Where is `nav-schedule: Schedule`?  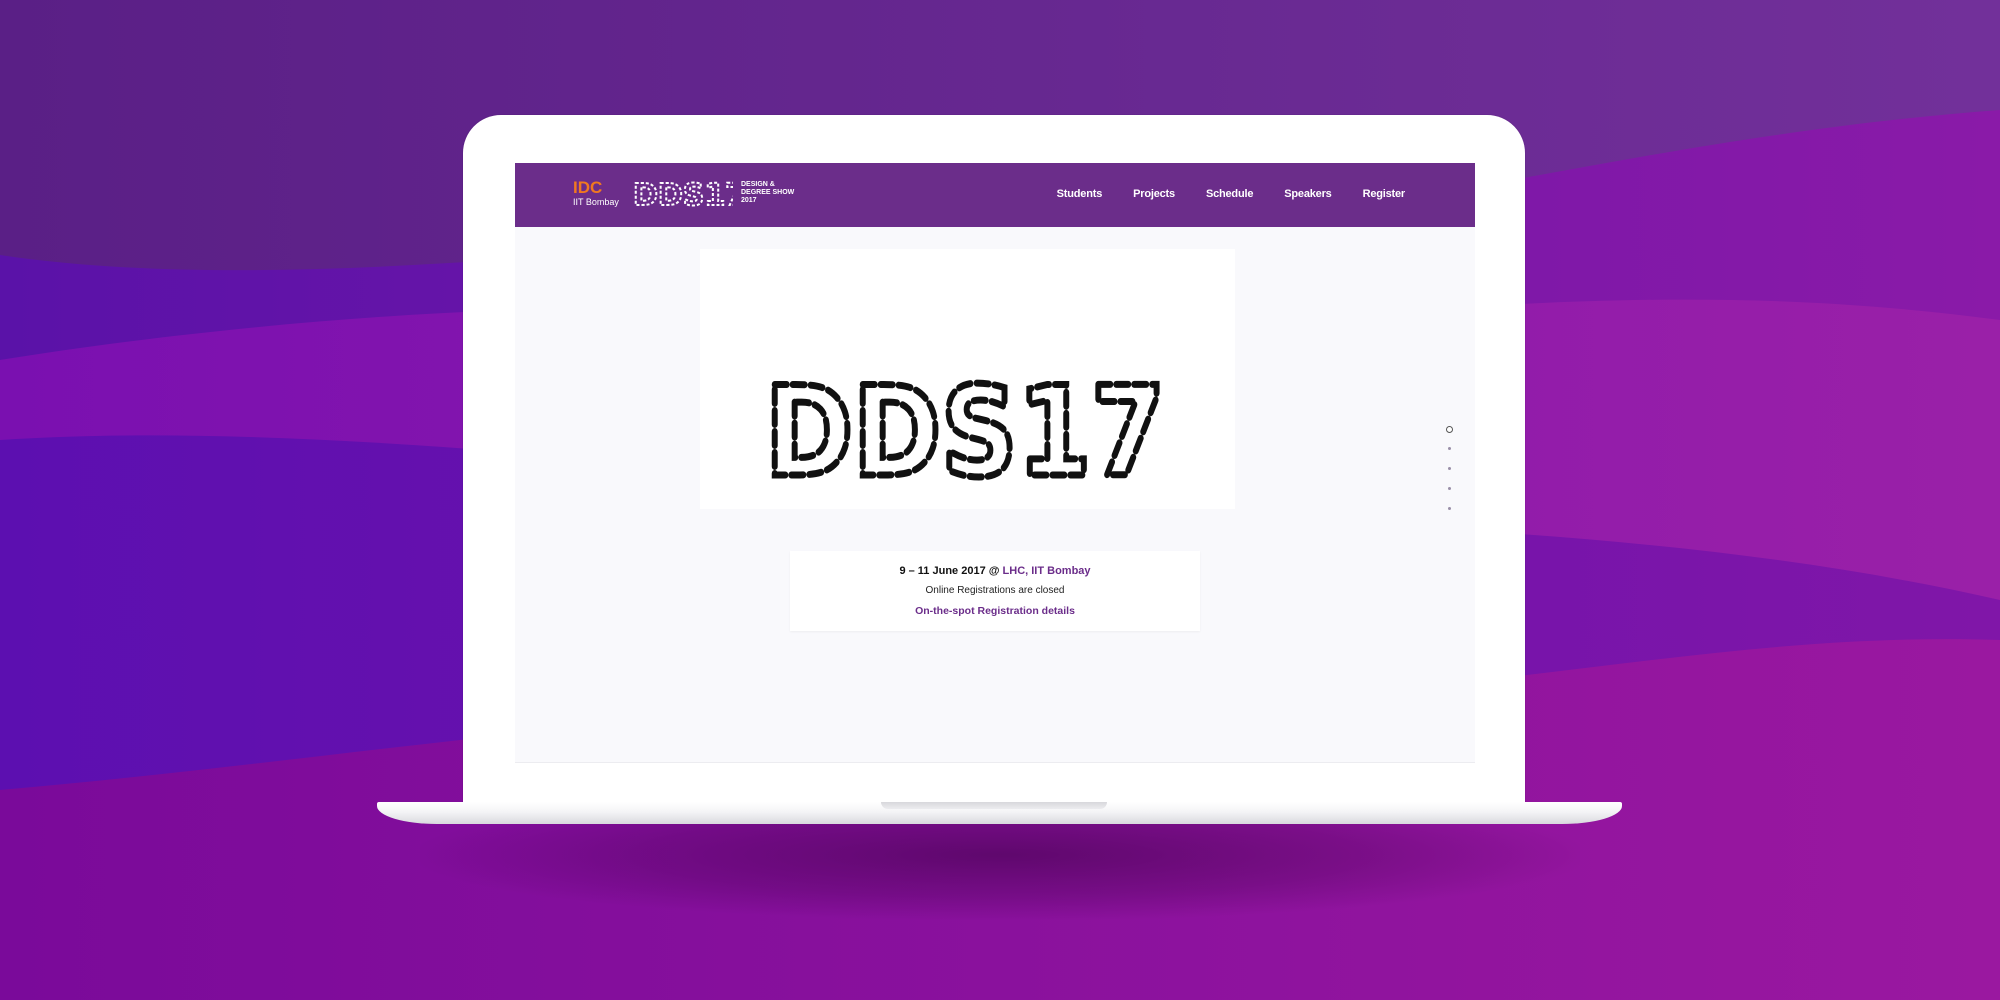
nav-schedule: Schedule is located at coordinates (1230, 194).